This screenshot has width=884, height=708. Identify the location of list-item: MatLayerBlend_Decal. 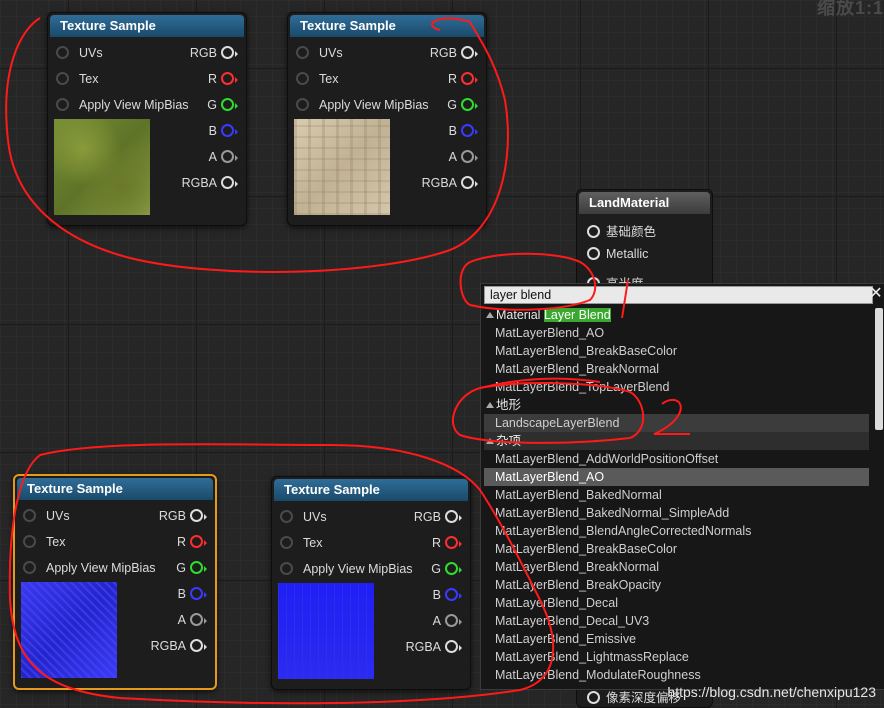
(676, 603).